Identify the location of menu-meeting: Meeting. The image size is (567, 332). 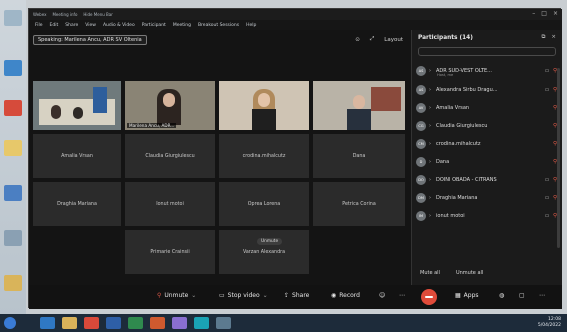
(182, 25).